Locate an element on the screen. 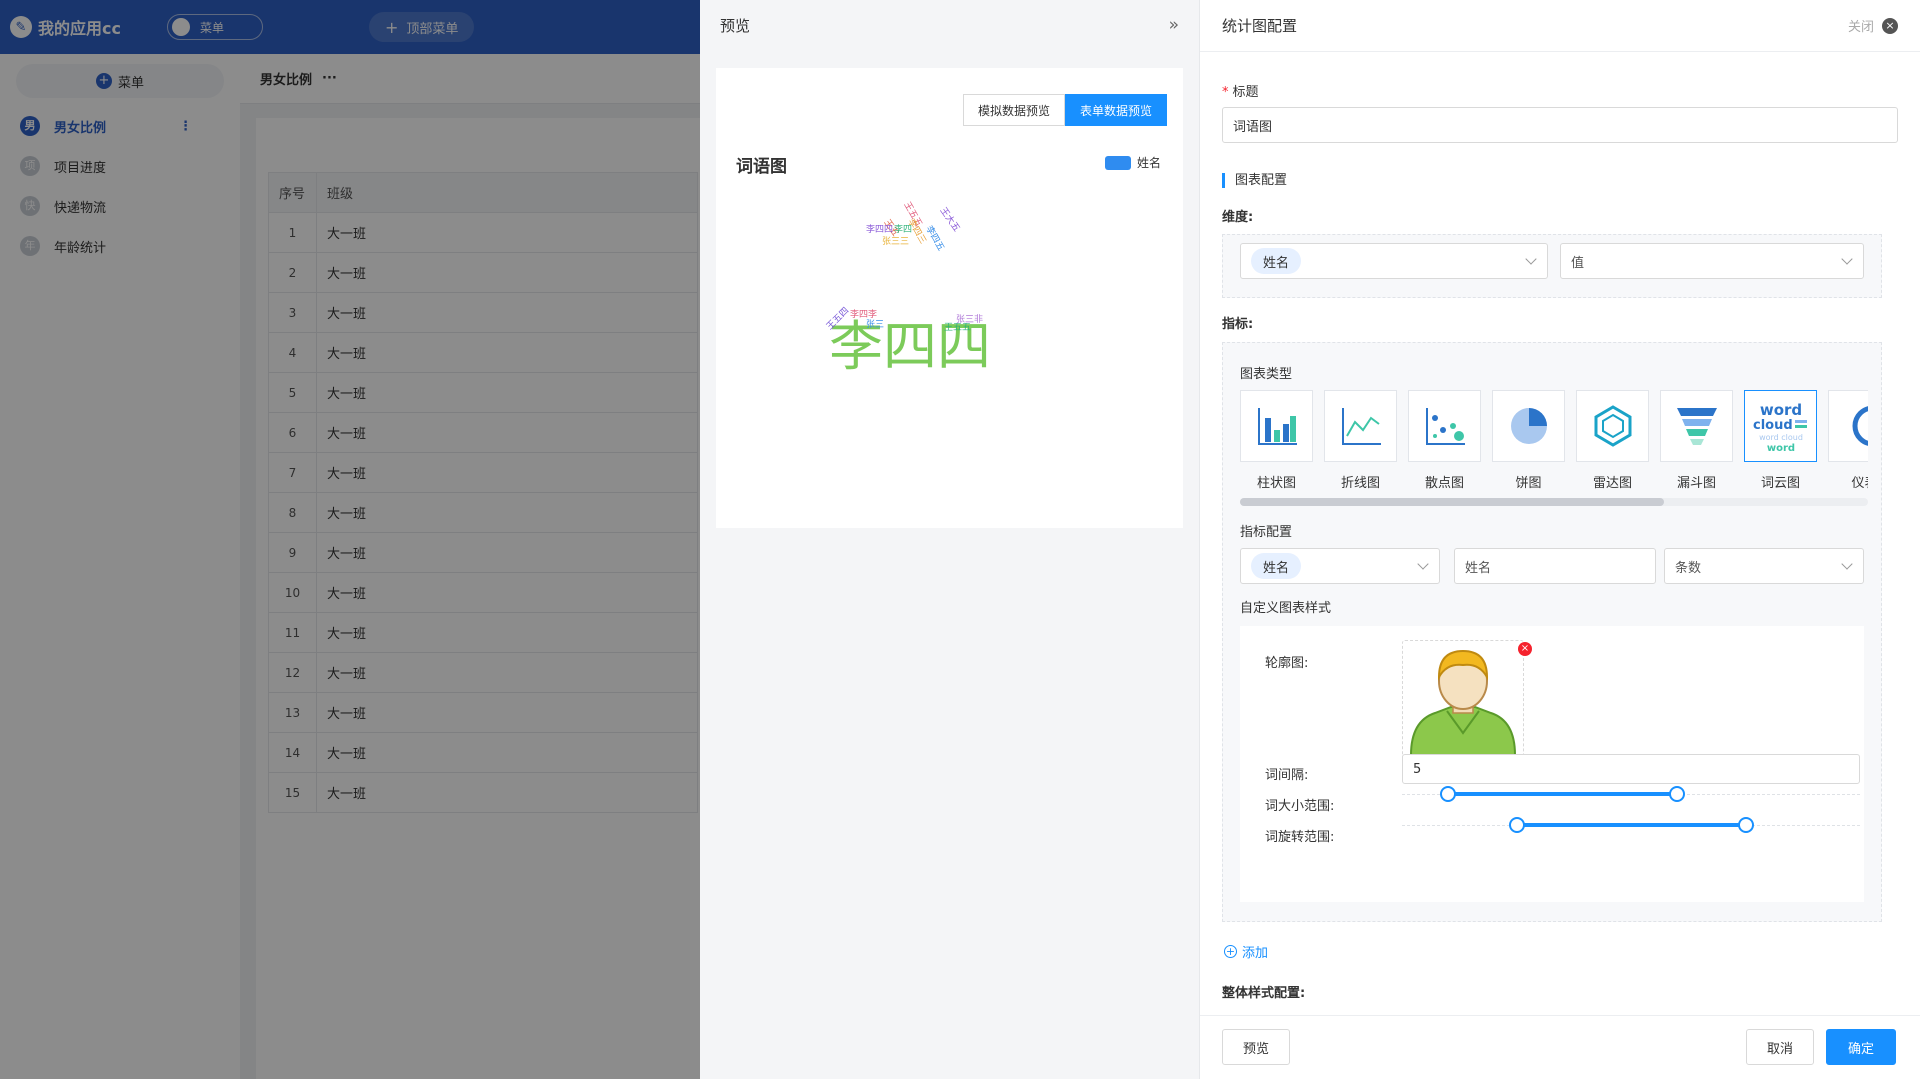 The width and height of the screenshot is (1920, 1079). chart-type-scrollbar is located at coordinates (1554, 502).